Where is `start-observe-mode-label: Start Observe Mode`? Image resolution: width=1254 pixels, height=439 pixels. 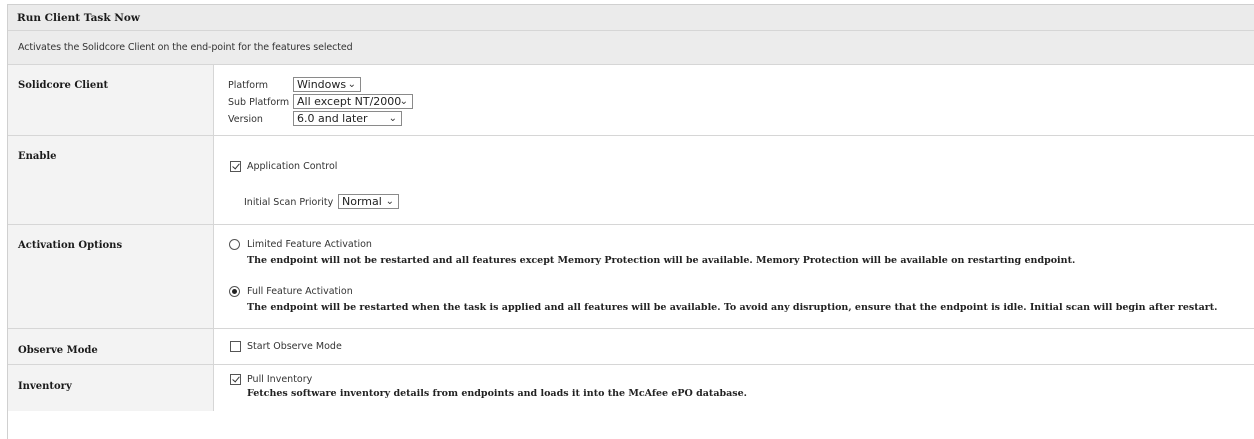 start-observe-mode-label: Start Observe Mode is located at coordinates (294, 346).